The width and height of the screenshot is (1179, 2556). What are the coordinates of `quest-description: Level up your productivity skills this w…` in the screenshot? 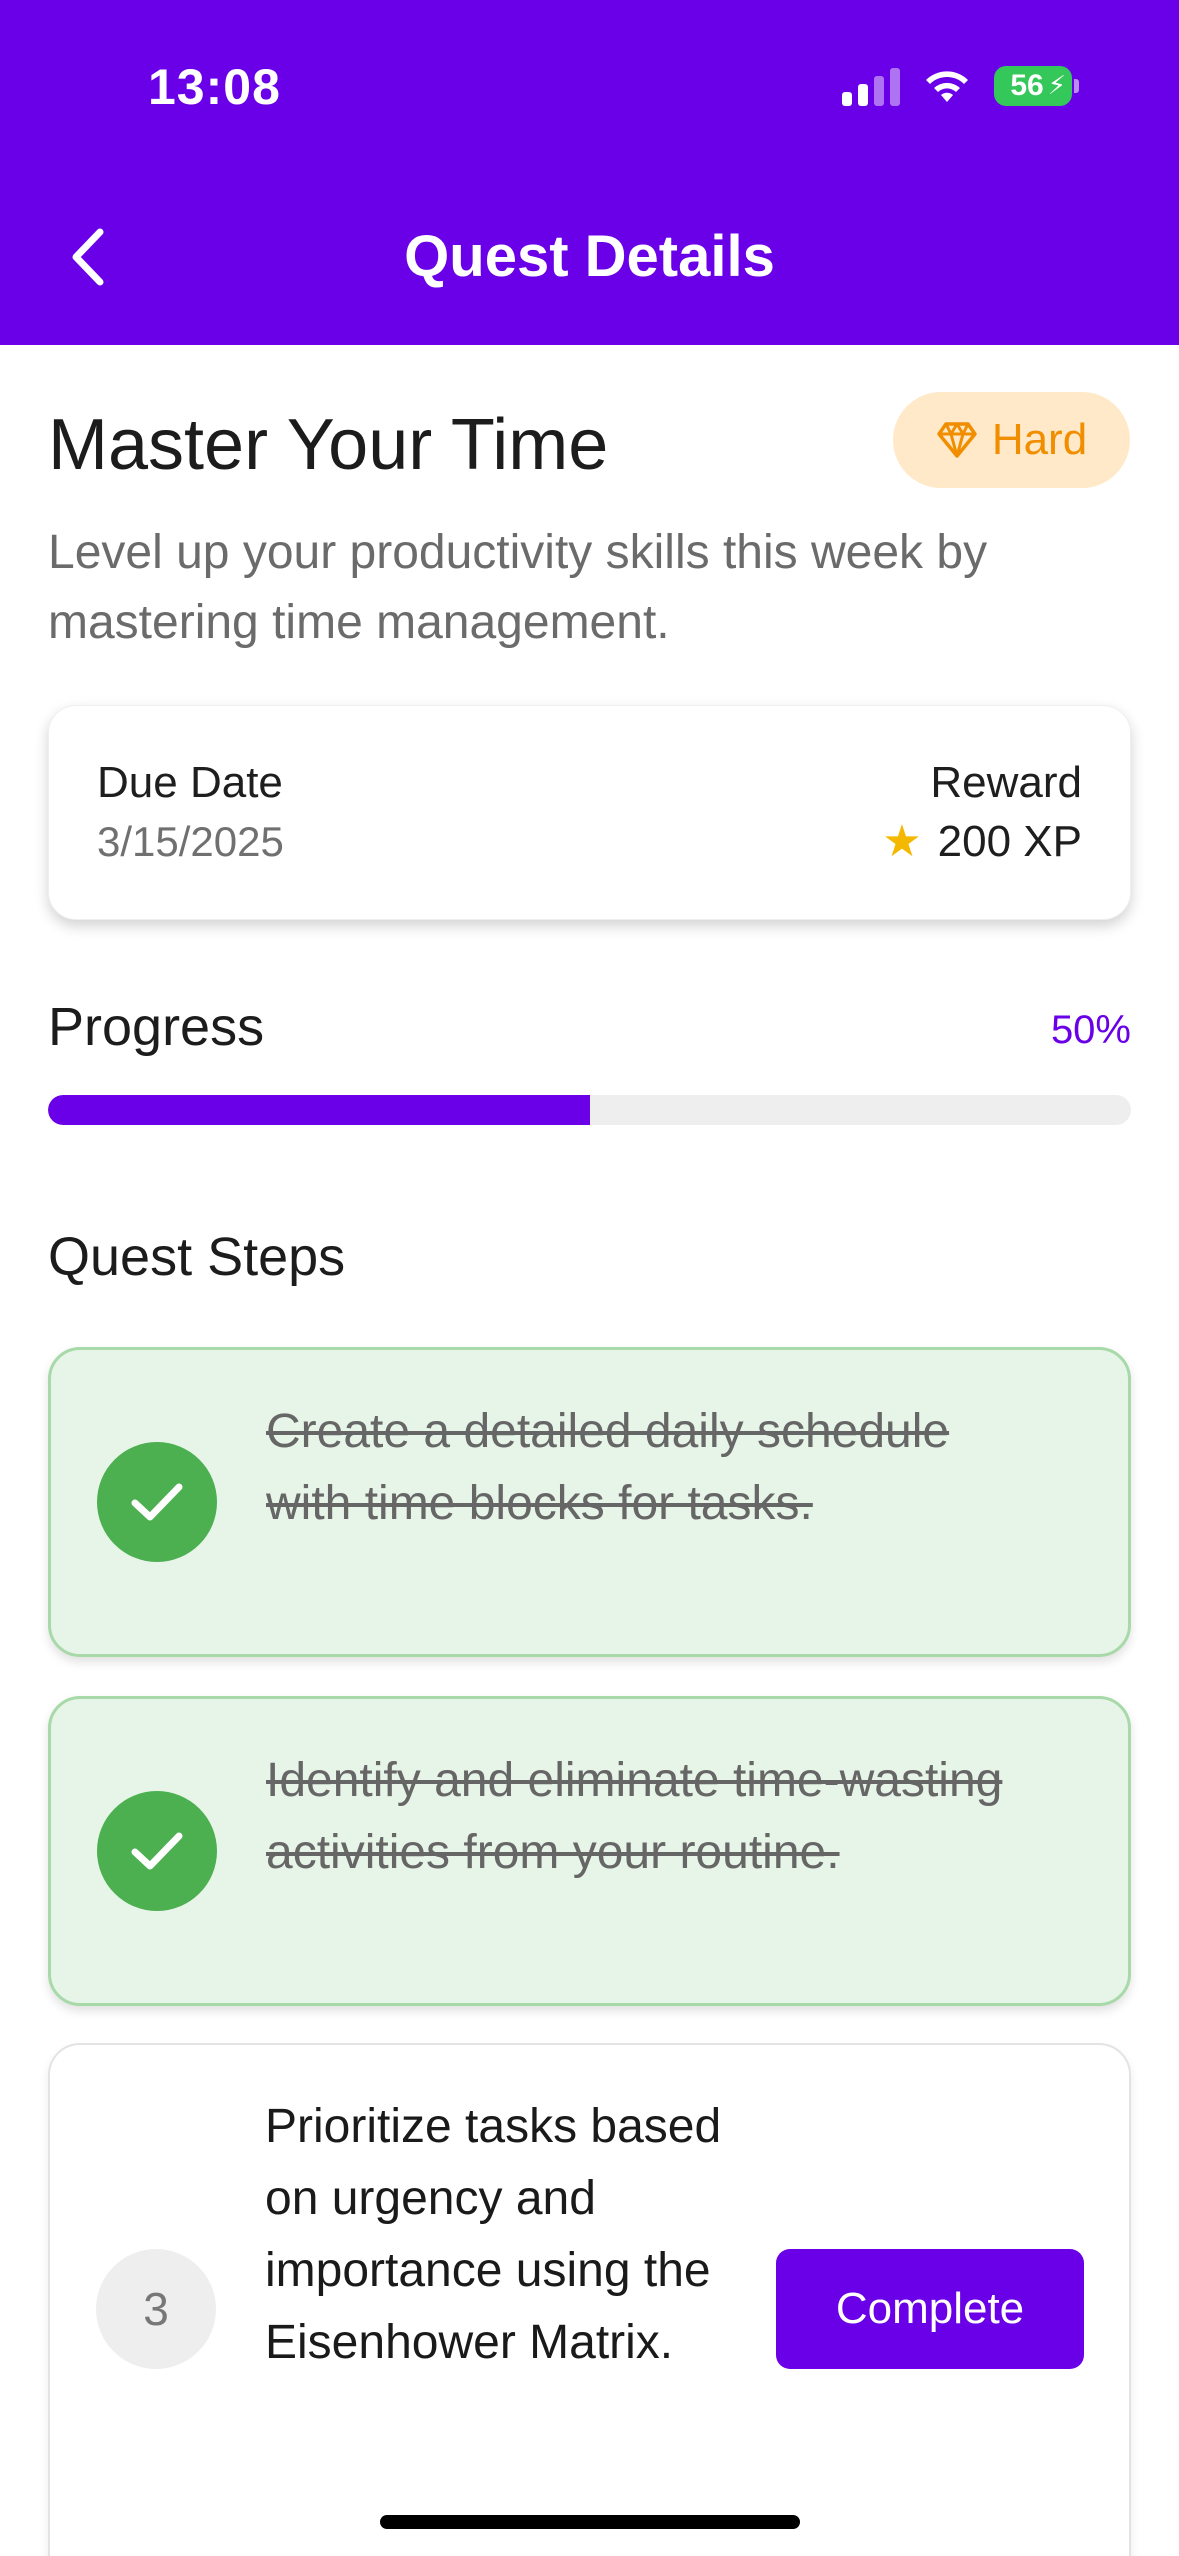 It's located at (518, 587).